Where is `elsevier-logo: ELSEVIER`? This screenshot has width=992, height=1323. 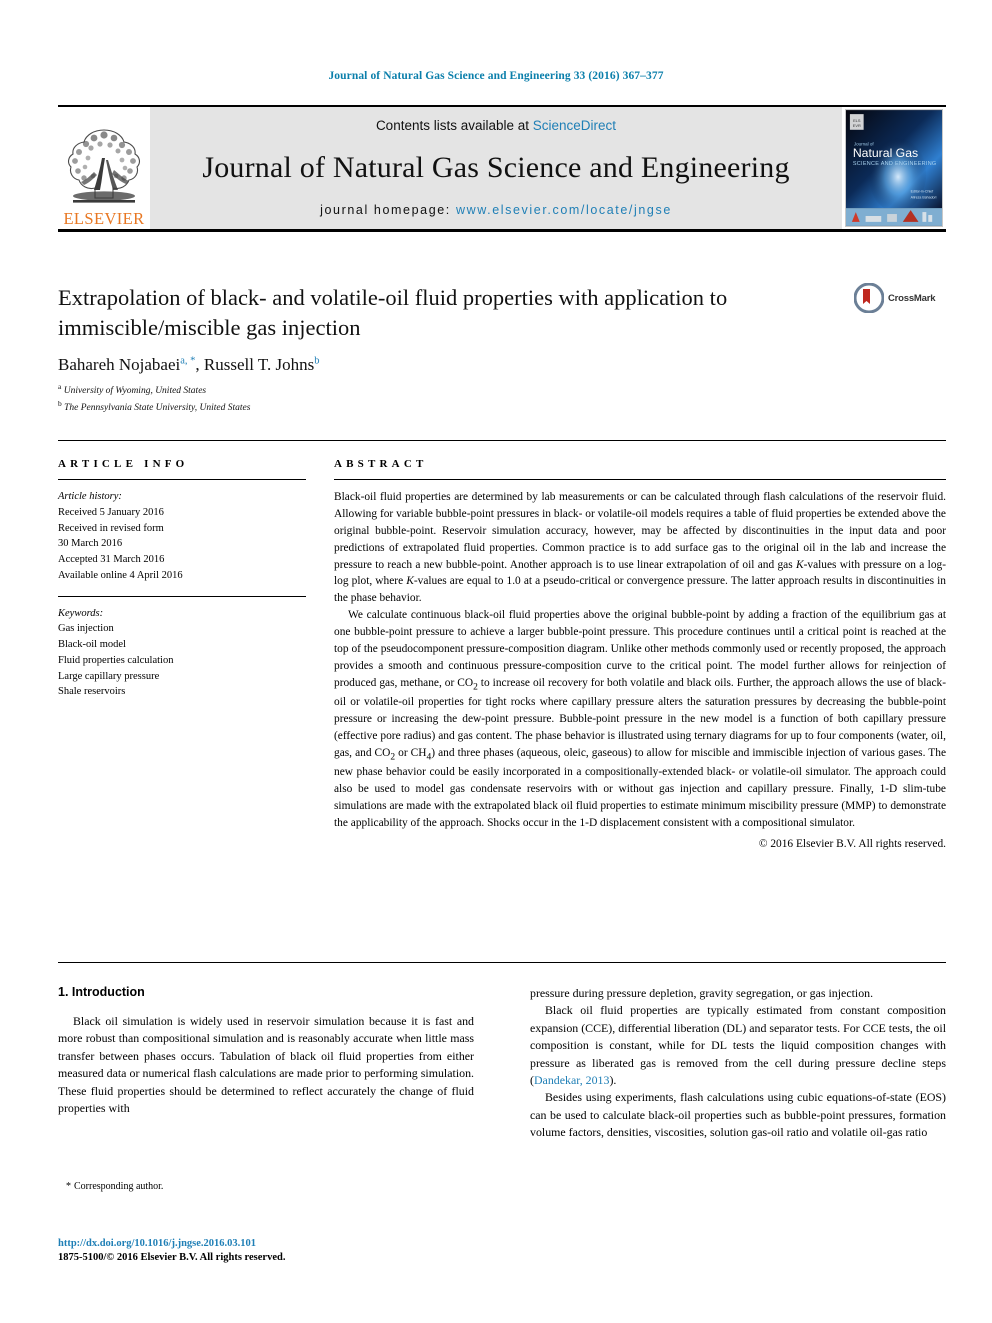 elsevier-logo: ELSEVIER is located at coordinates (104, 168).